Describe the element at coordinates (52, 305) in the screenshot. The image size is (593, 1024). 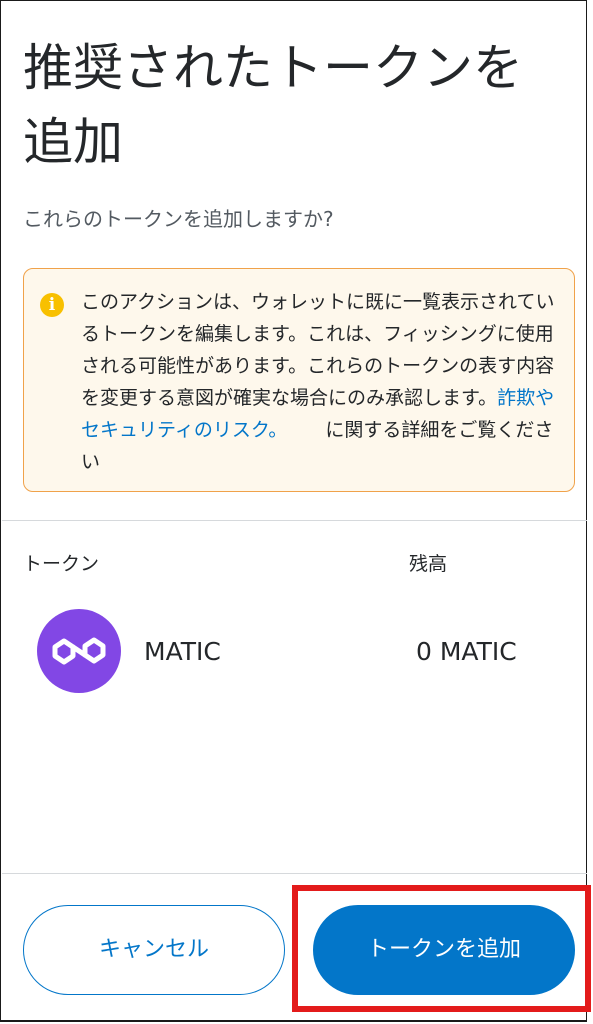
I see `info-icon: i` at that location.